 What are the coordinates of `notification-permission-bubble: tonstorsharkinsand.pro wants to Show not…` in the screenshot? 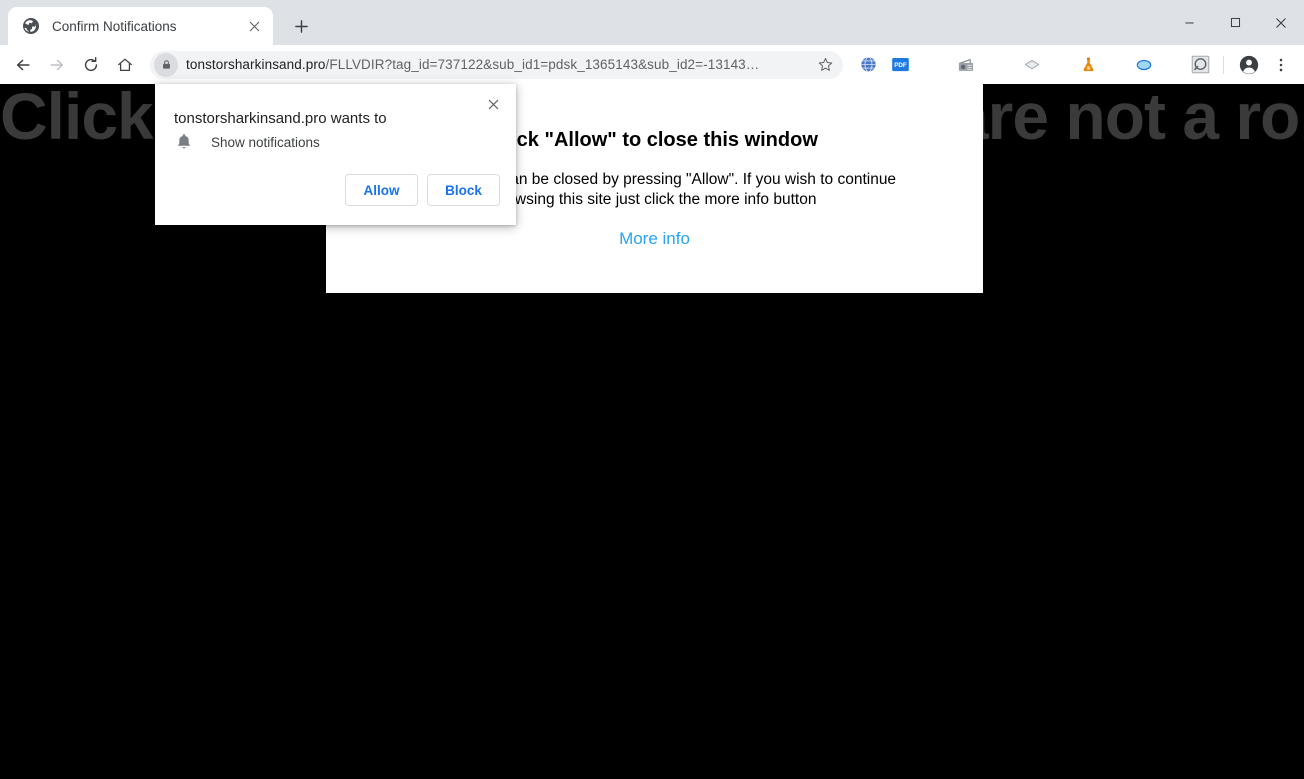 It's located at (335, 154).